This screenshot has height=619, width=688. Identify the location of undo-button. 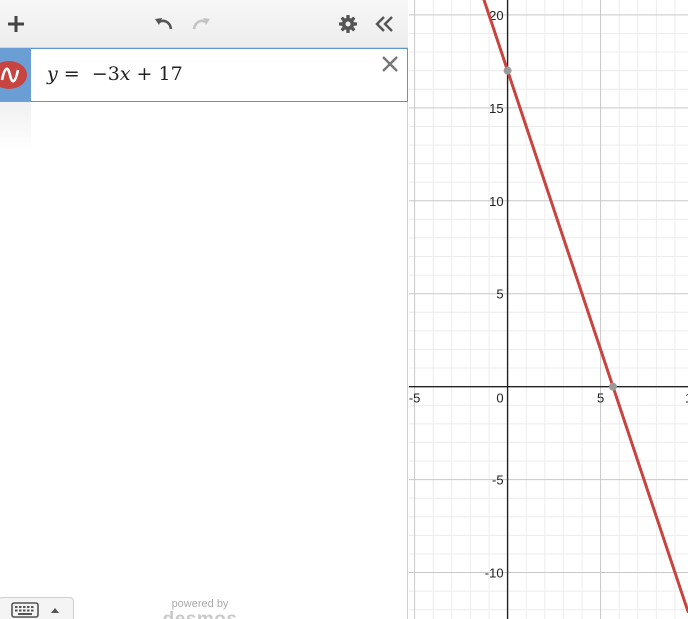
(164, 24).